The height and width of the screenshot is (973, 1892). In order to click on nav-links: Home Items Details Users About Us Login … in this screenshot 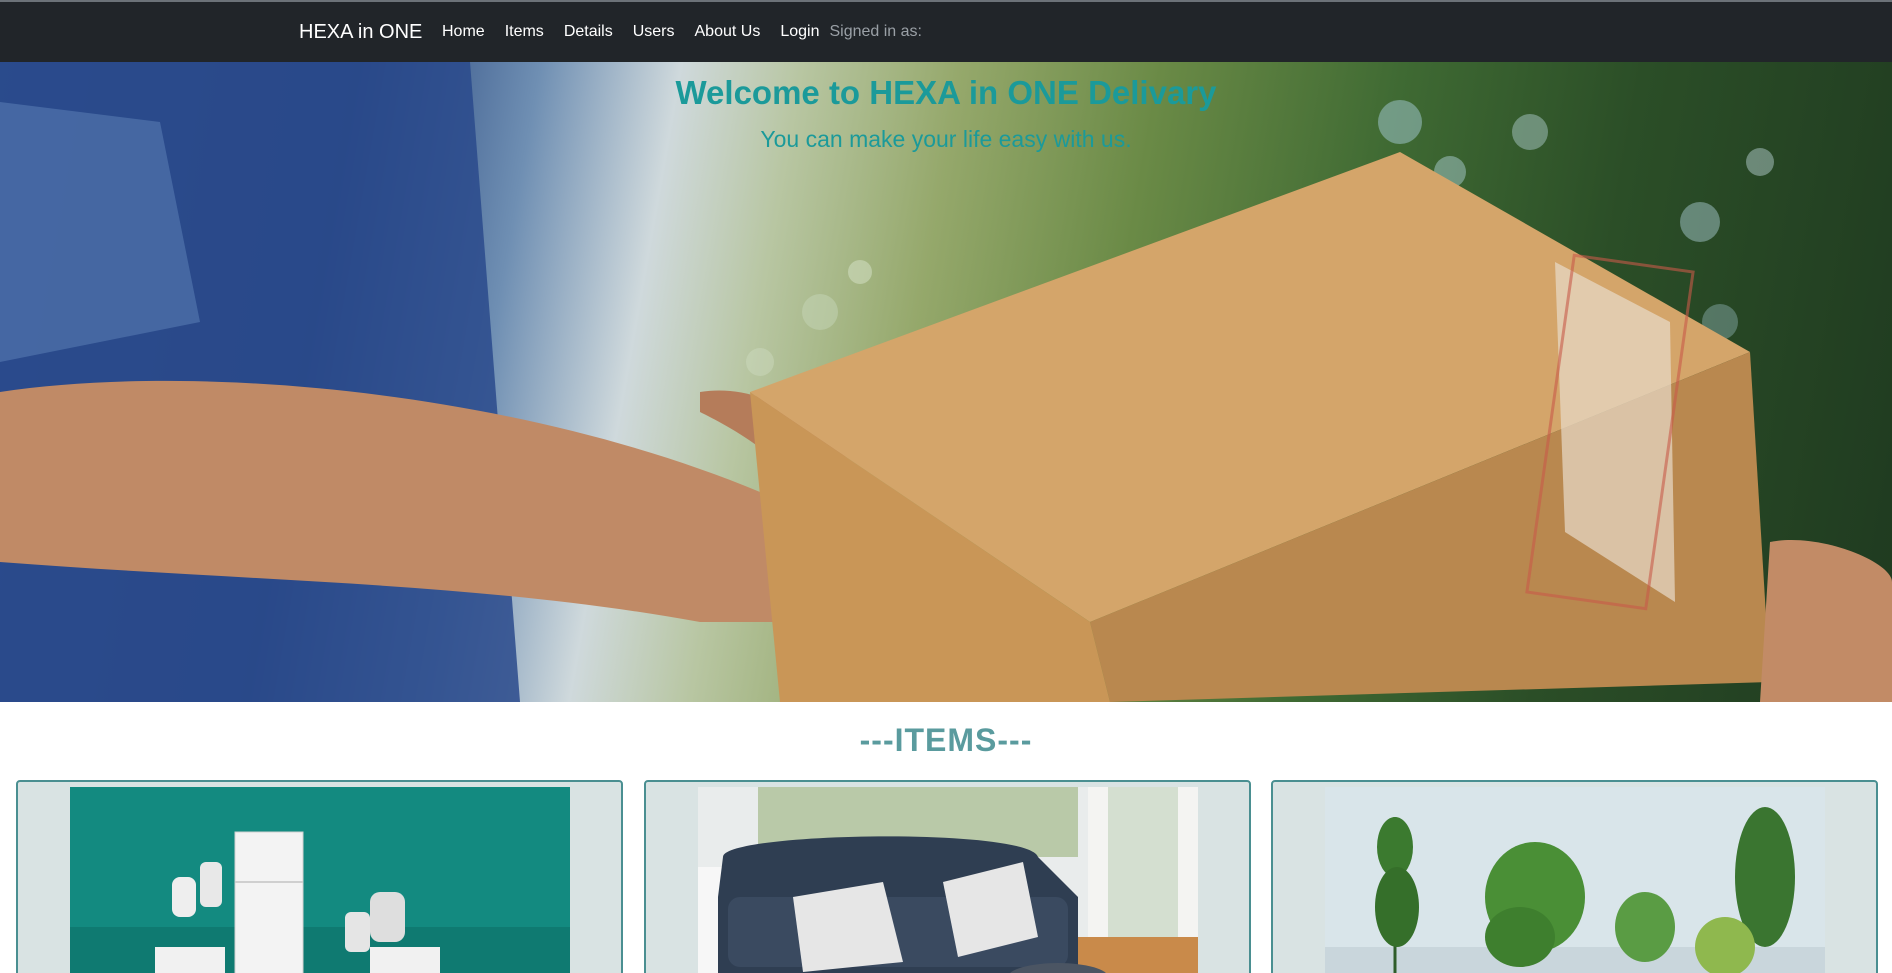, I will do `click(682, 32)`.